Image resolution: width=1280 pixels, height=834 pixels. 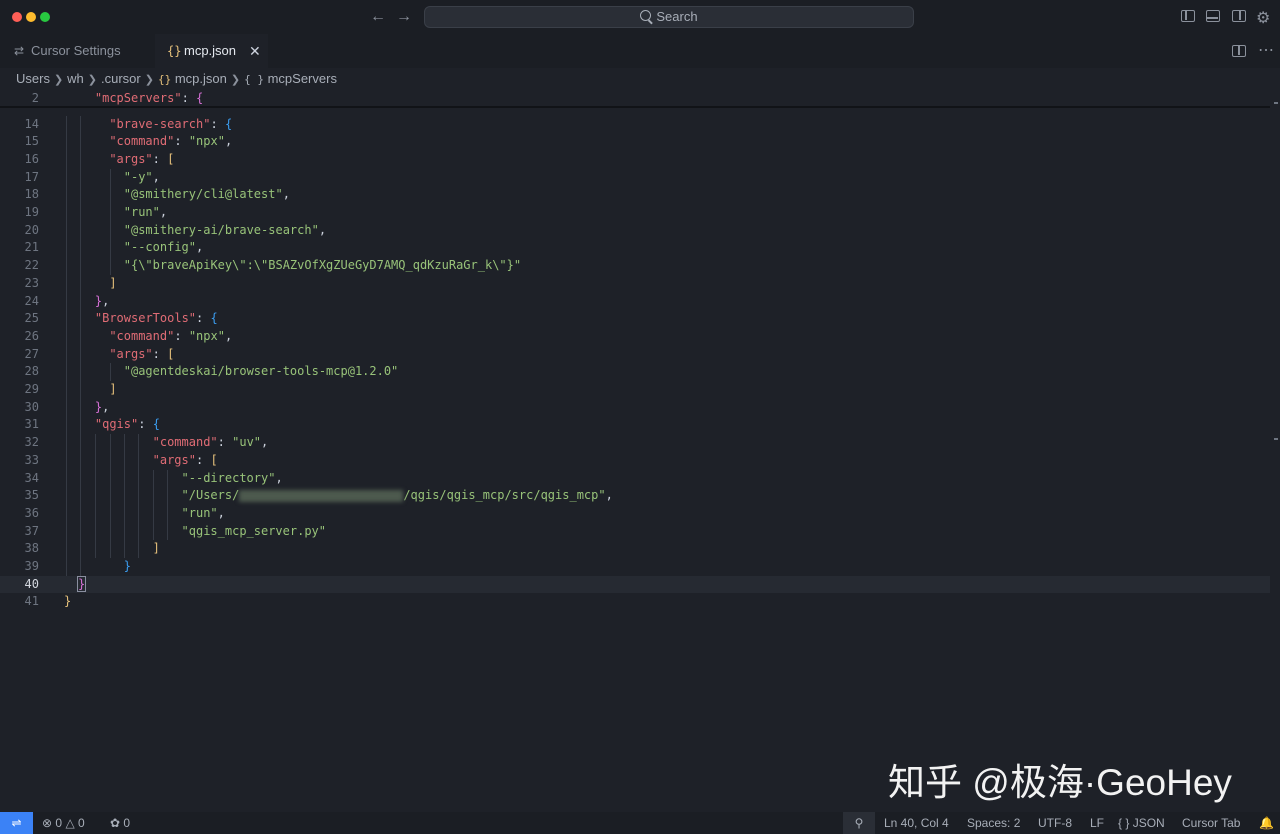 What do you see at coordinates (635, 284) in the screenshot?
I see `code-line: 23]` at bounding box center [635, 284].